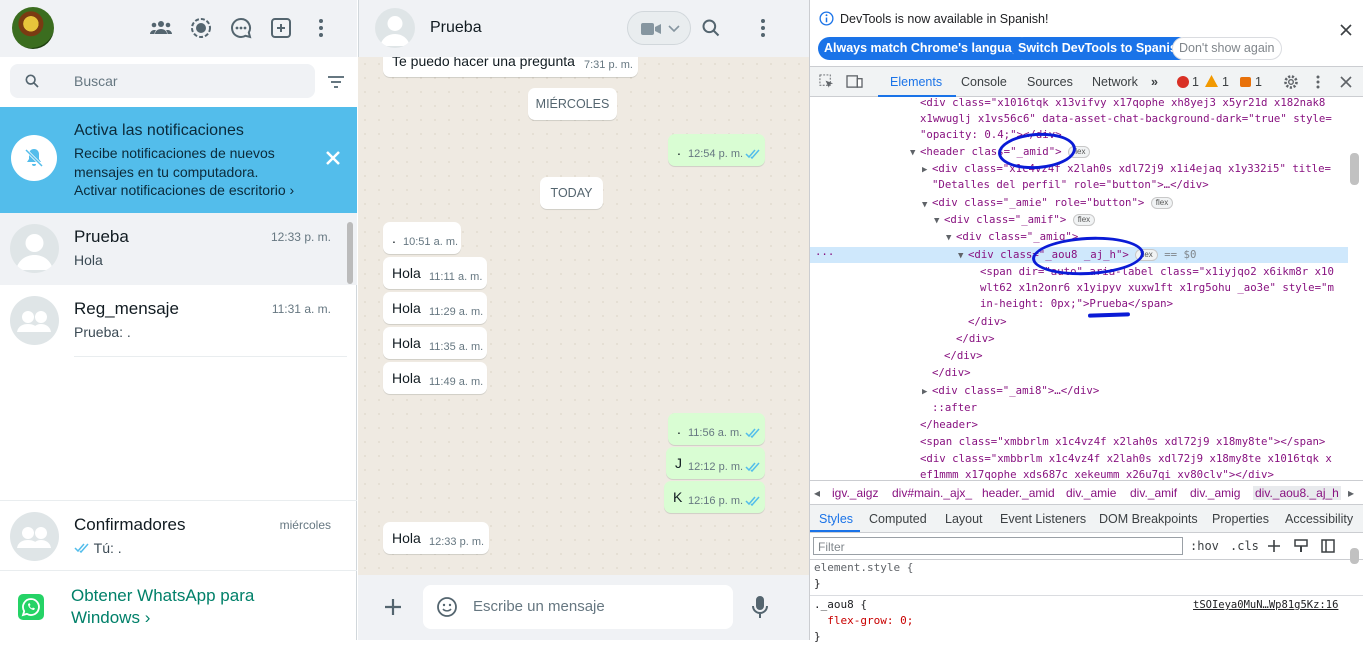 Image resolution: width=1363 pixels, height=645 pixels. Describe the element at coordinates (1244, 546) in the screenshot. I see `class-toggle: .cls` at that location.